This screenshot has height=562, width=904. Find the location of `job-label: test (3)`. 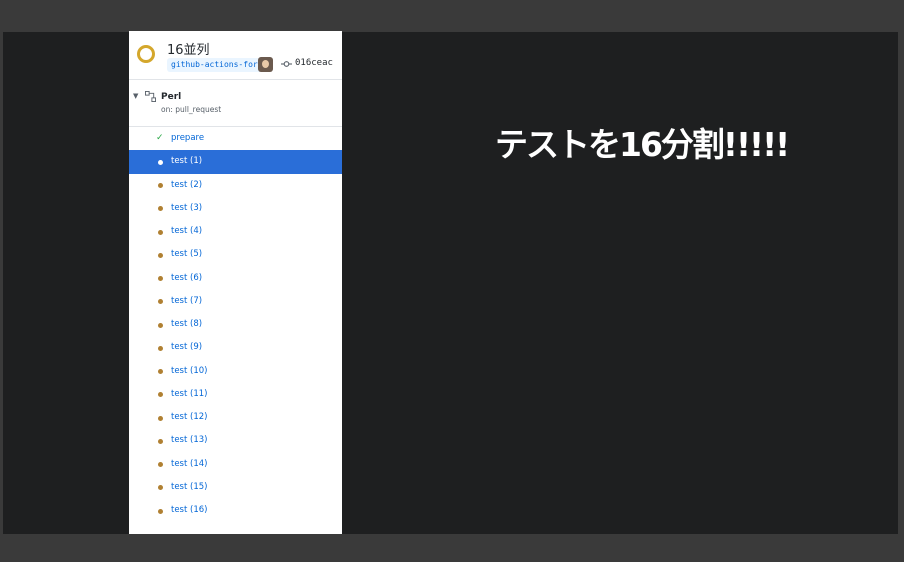

job-label: test (3) is located at coordinates (187, 207).